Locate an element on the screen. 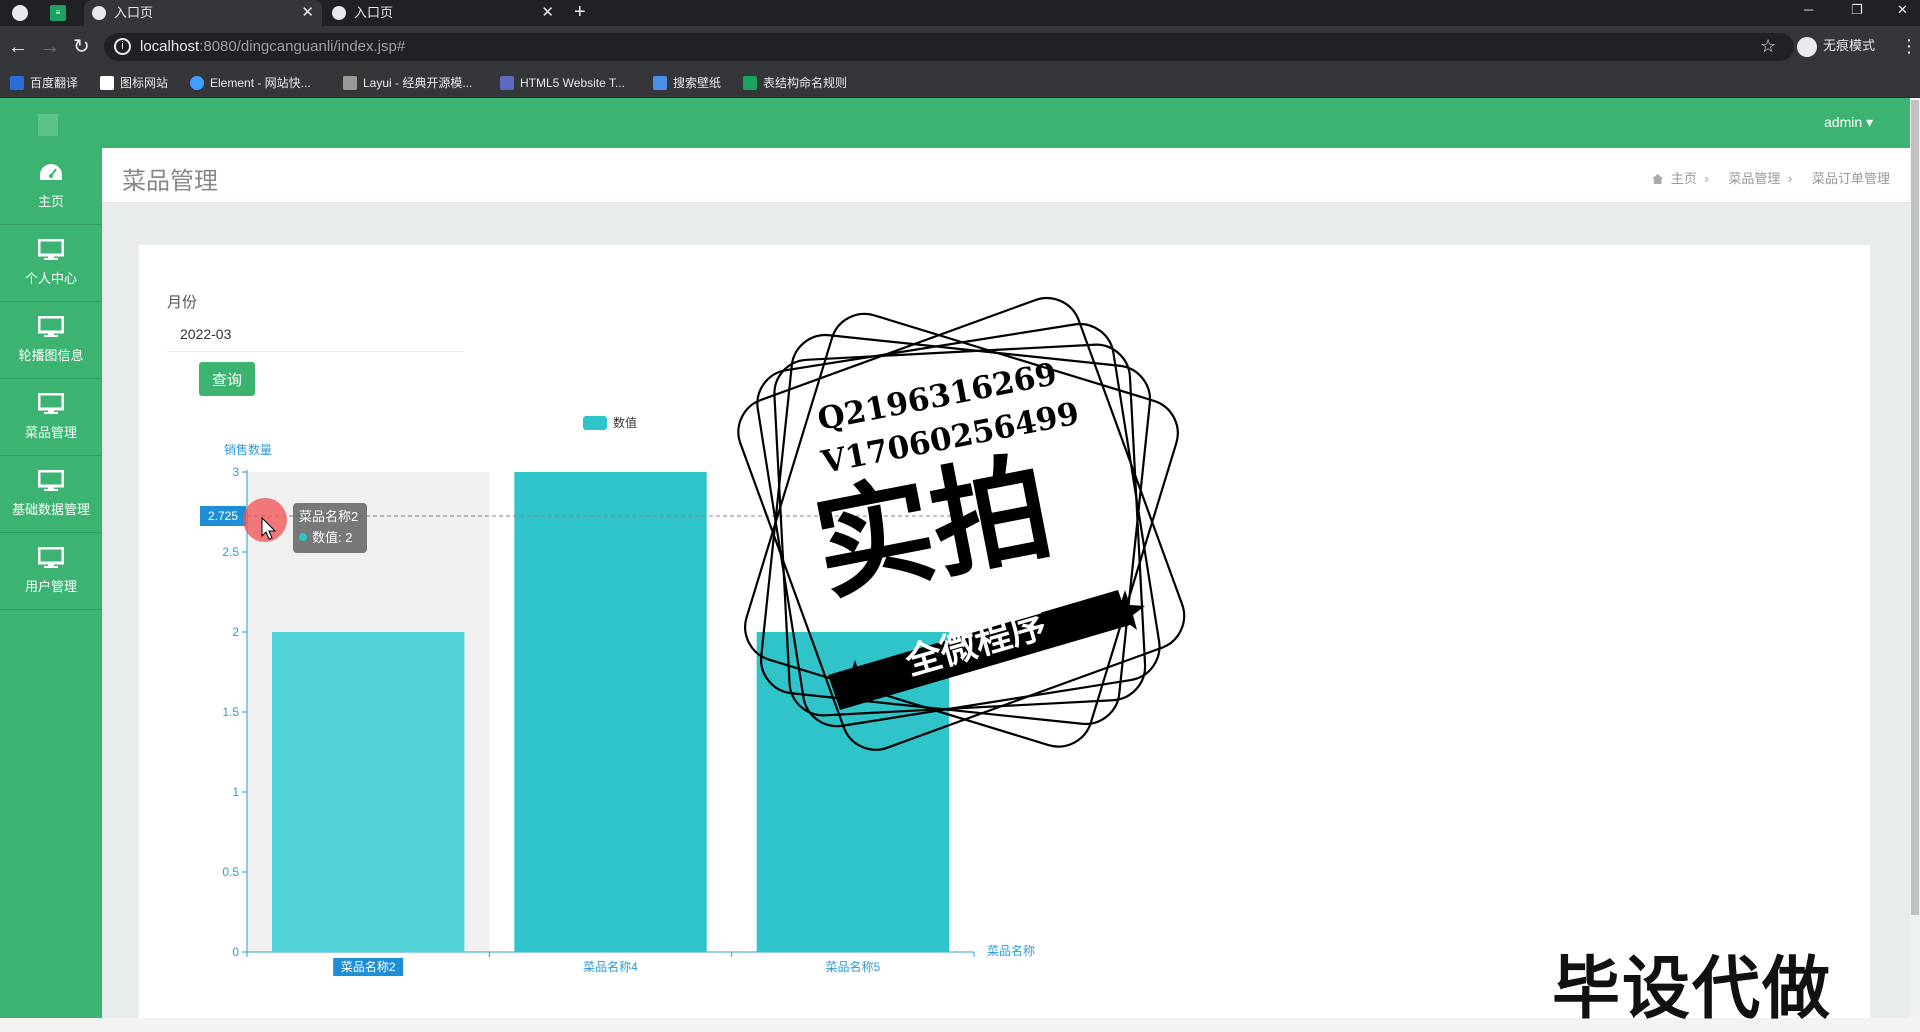 The width and height of the screenshot is (1920, 1032). sidebar-item-dishes: 菜品管理 is located at coordinates (51, 417).